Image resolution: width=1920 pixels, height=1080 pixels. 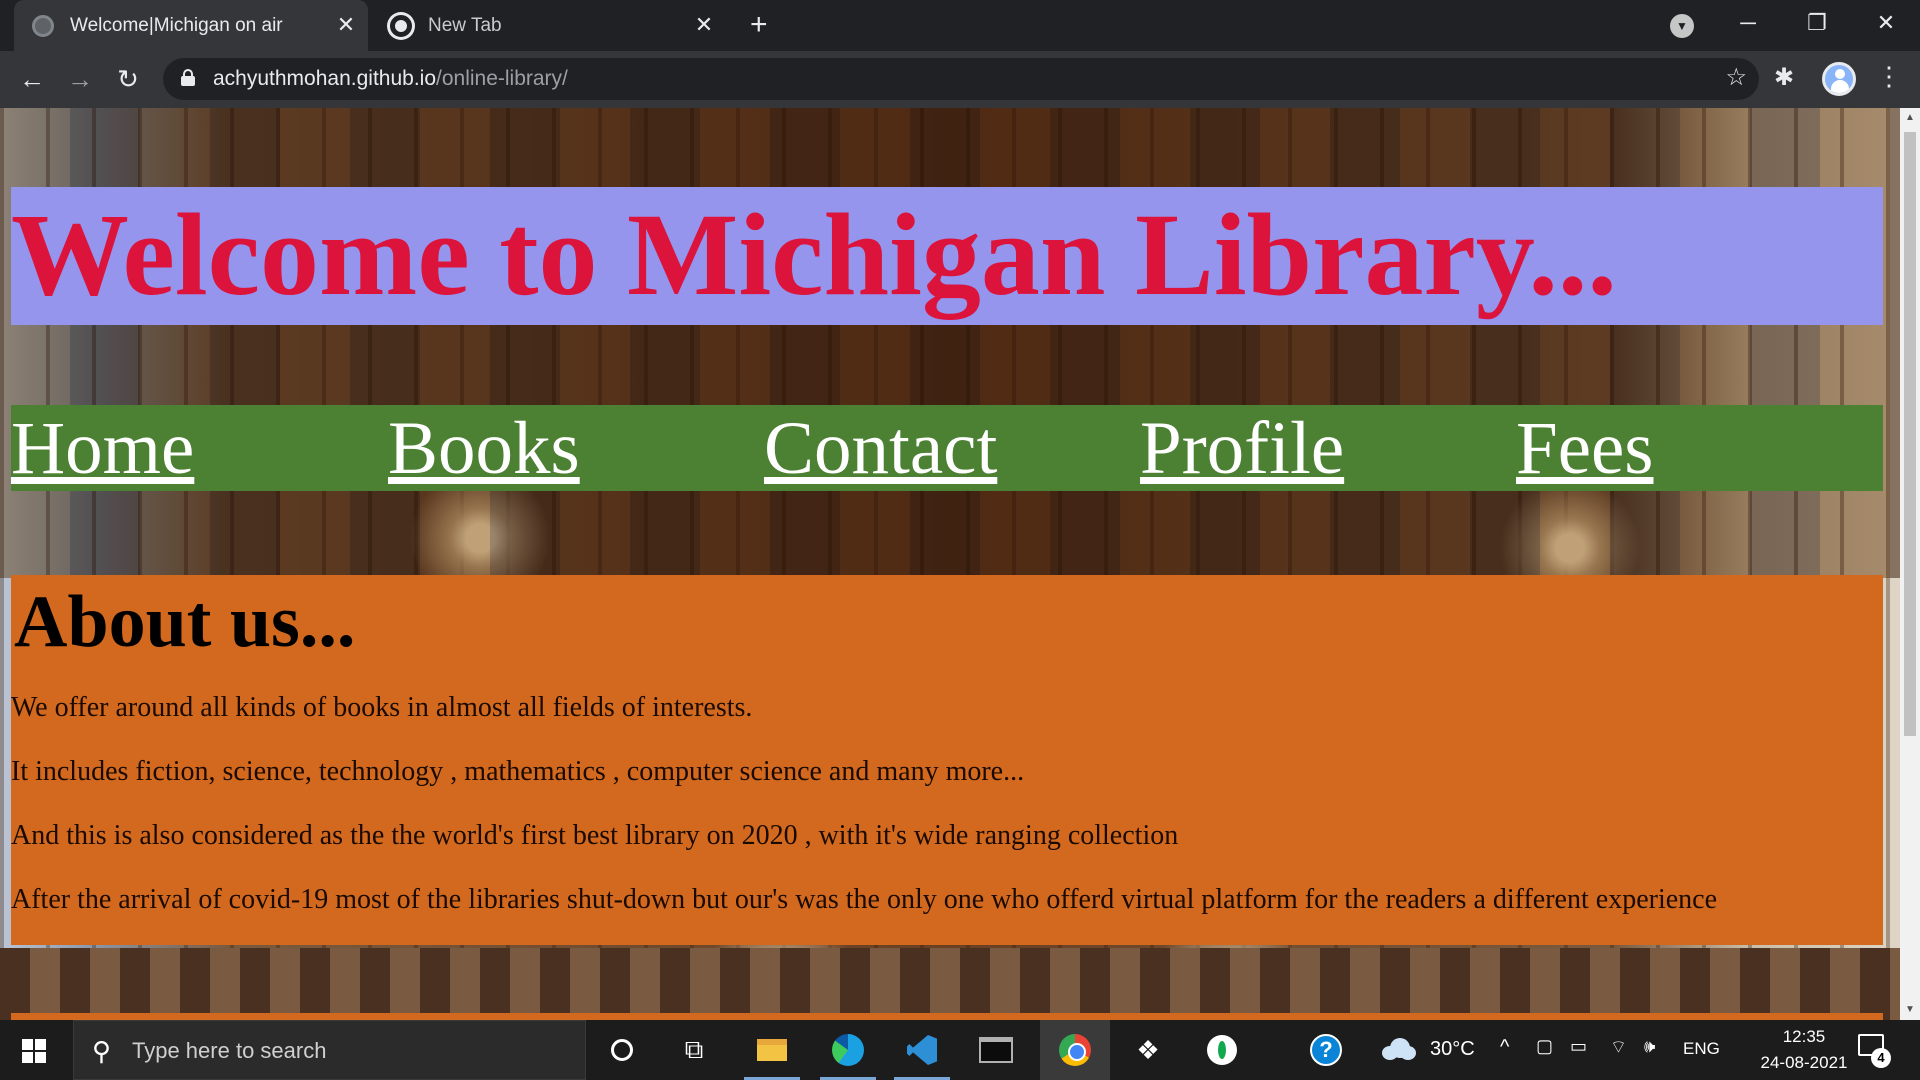 I want to click on scroll-up-arrow: ▲, so click(x=1910, y=118).